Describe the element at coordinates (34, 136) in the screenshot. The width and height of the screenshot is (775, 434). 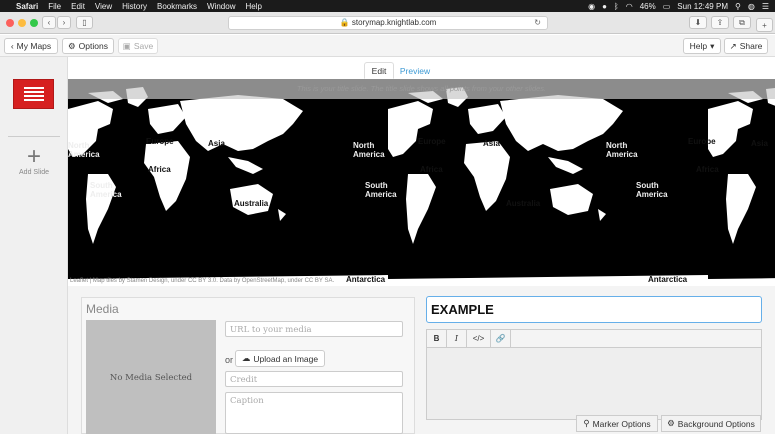
I see `sidebar-divider` at that location.